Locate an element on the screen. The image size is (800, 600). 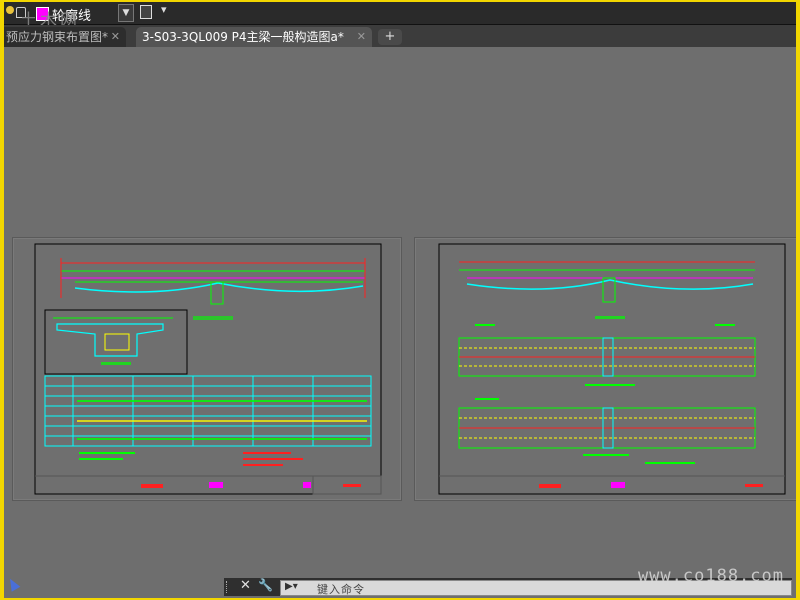
command-placeholder: 键入命令 is located at coordinates (341, 589).